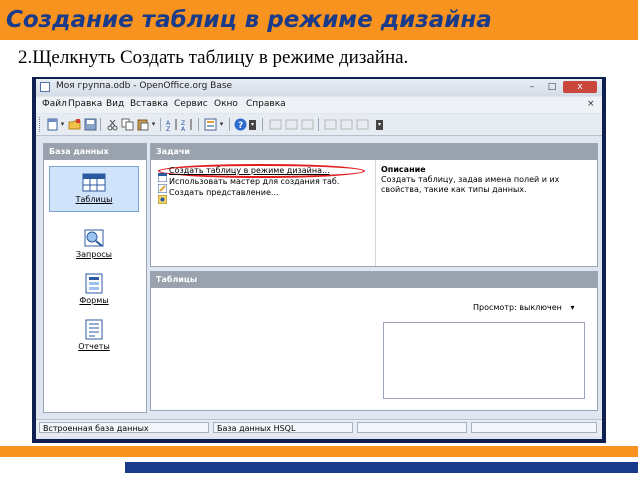 The width and height of the screenshot is (638, 479). What do you see at coordinates (374, 152) in the screenshot?
I see `tasks-pane-header: Задачи` at bounding box center [374, 152].